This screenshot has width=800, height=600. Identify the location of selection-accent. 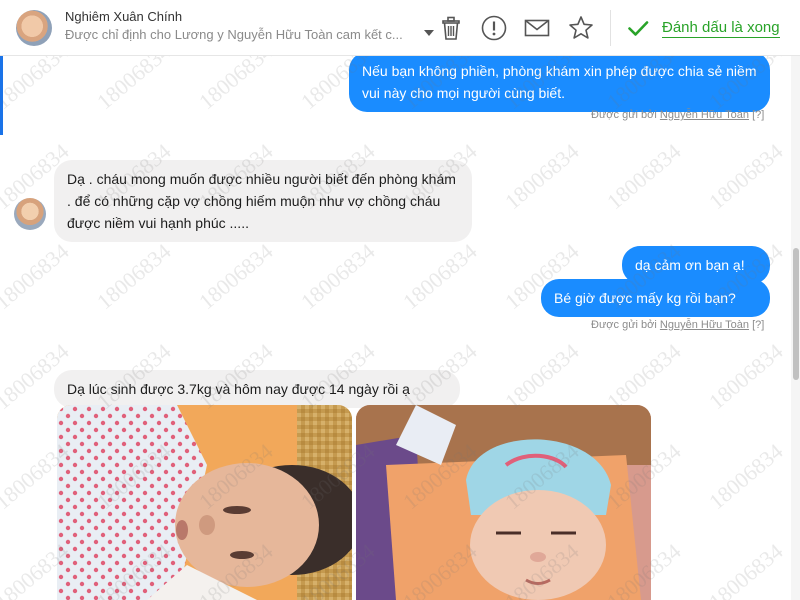
(1, 95).